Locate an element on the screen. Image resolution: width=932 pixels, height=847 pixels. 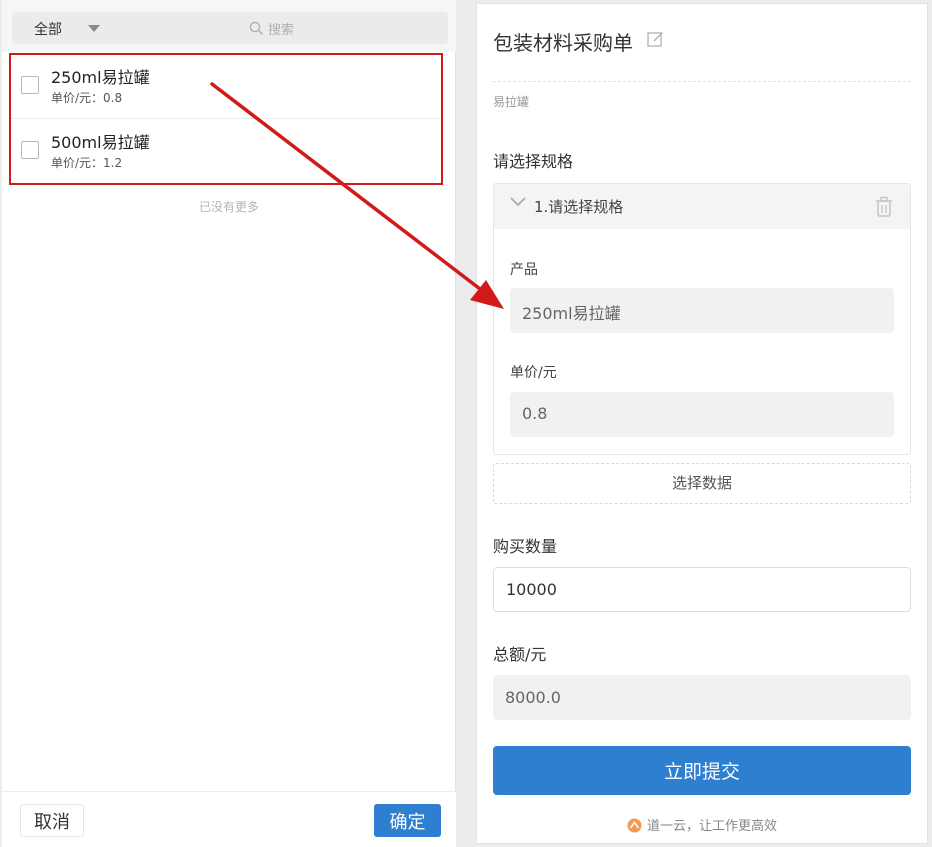
submit-button: 立即提交 is located at coordinates (702, 770).